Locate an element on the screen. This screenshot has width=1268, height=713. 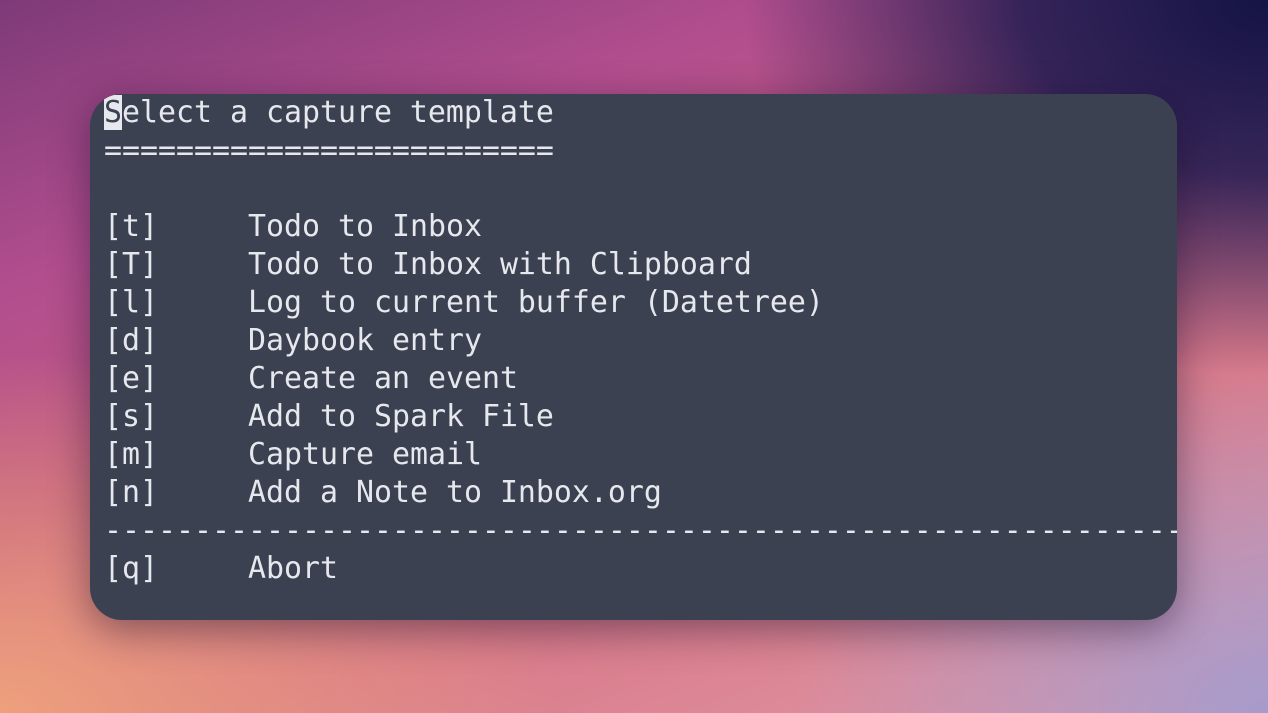
option-label: Todo to Inbox is located at coordinates (365, 226).